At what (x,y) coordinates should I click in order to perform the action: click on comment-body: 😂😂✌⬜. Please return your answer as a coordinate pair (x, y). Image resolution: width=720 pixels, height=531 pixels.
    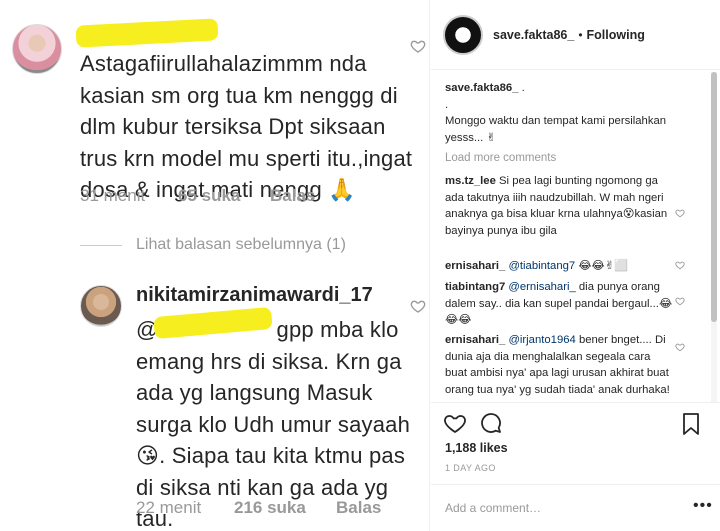
    Looking at the image, I should click on (602, 266).